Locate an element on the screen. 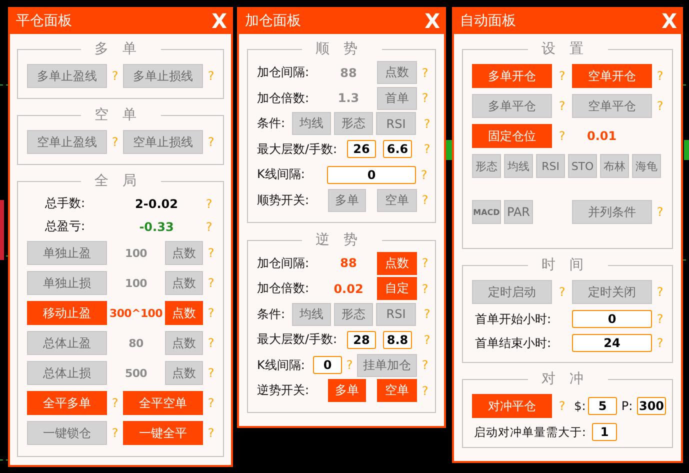 The image size is (689, 473). option-button: 单独止盈 is located at coordinates (67, 253).